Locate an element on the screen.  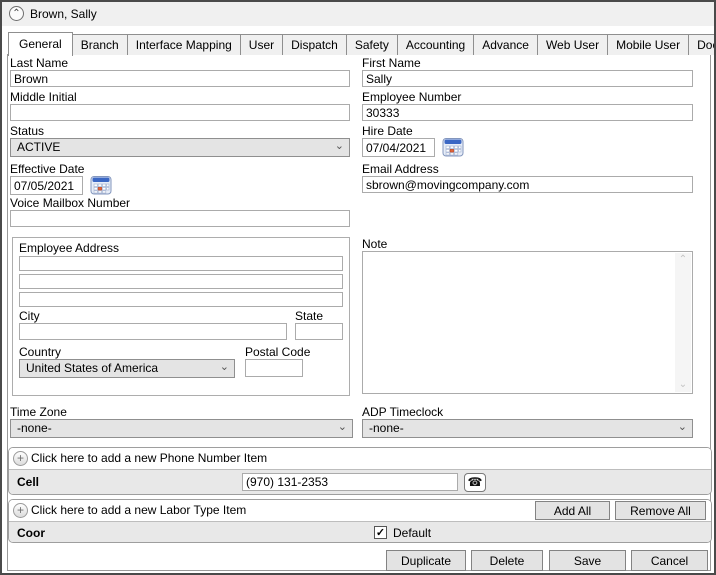
checkmark-icon: ✓ is located at coordinates (380, 533).